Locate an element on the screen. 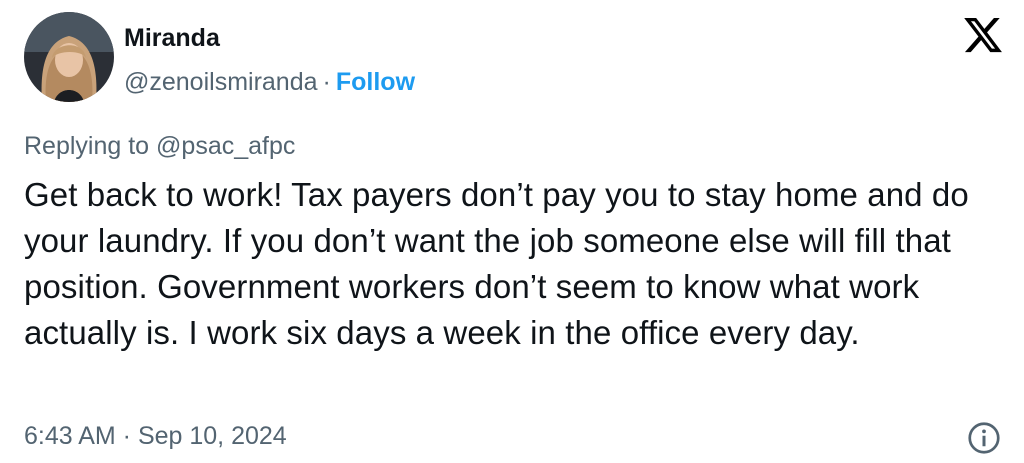  reply-target-link: @psac_afpc is located at coordinates (225, 146).